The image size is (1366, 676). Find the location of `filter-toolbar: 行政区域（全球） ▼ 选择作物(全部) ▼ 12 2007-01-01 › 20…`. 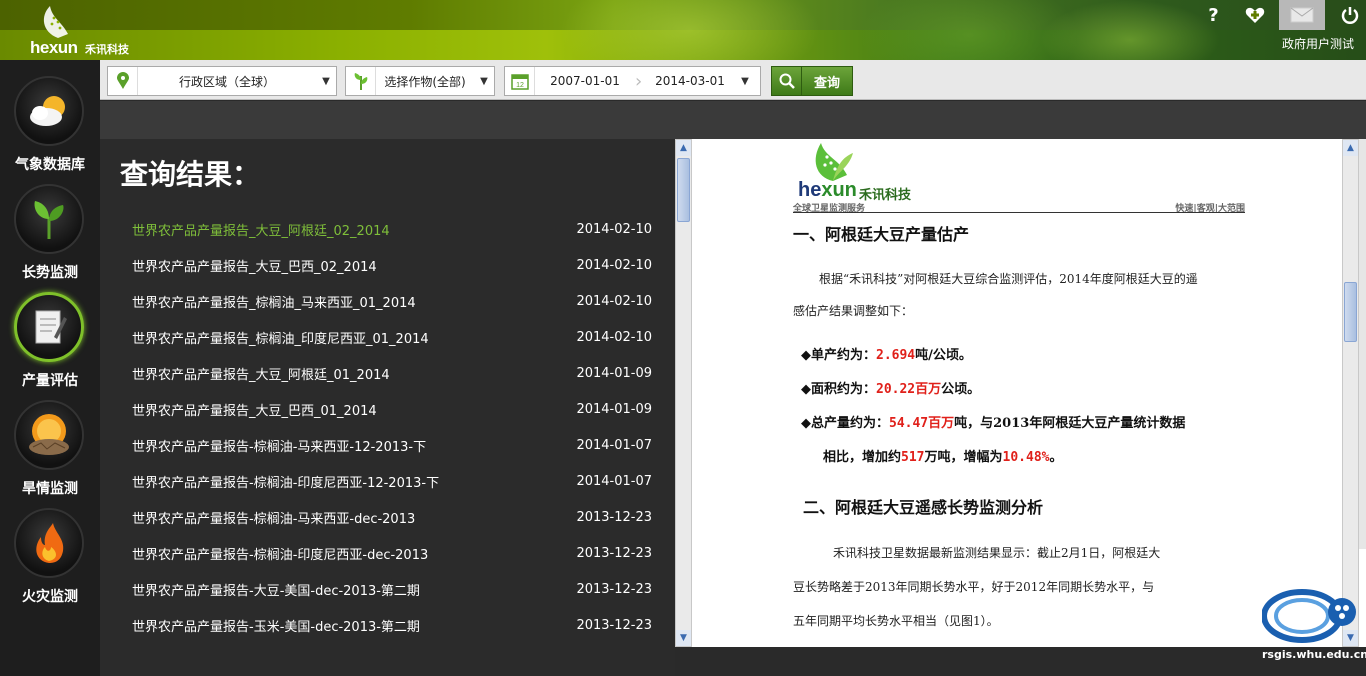

filter-toolbar: 行政区域（全球） ▼ 选择作物(全部) ▼ 12 2007-01-01 › 20… is located at coordinates (733, 80).